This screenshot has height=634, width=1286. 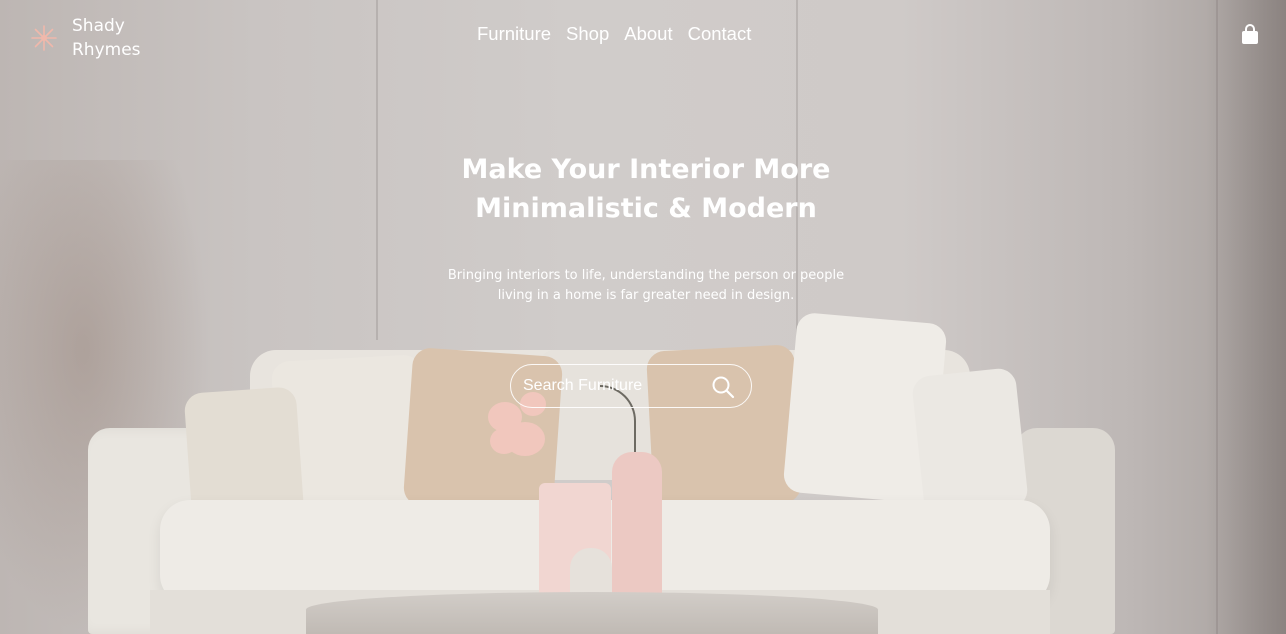 I want to click on search-bar, so click(x=631, y=386).